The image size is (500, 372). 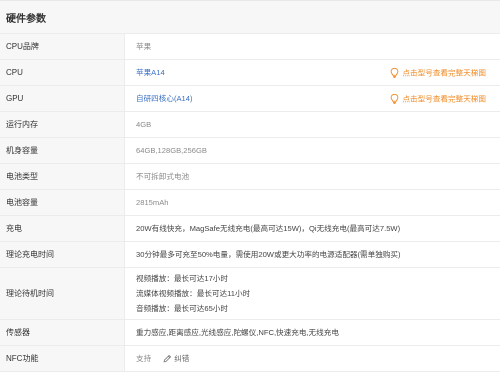 I want to click on gpu-ladder-link: 点击型号查看完整天梯图, so click(x=438, y=98).